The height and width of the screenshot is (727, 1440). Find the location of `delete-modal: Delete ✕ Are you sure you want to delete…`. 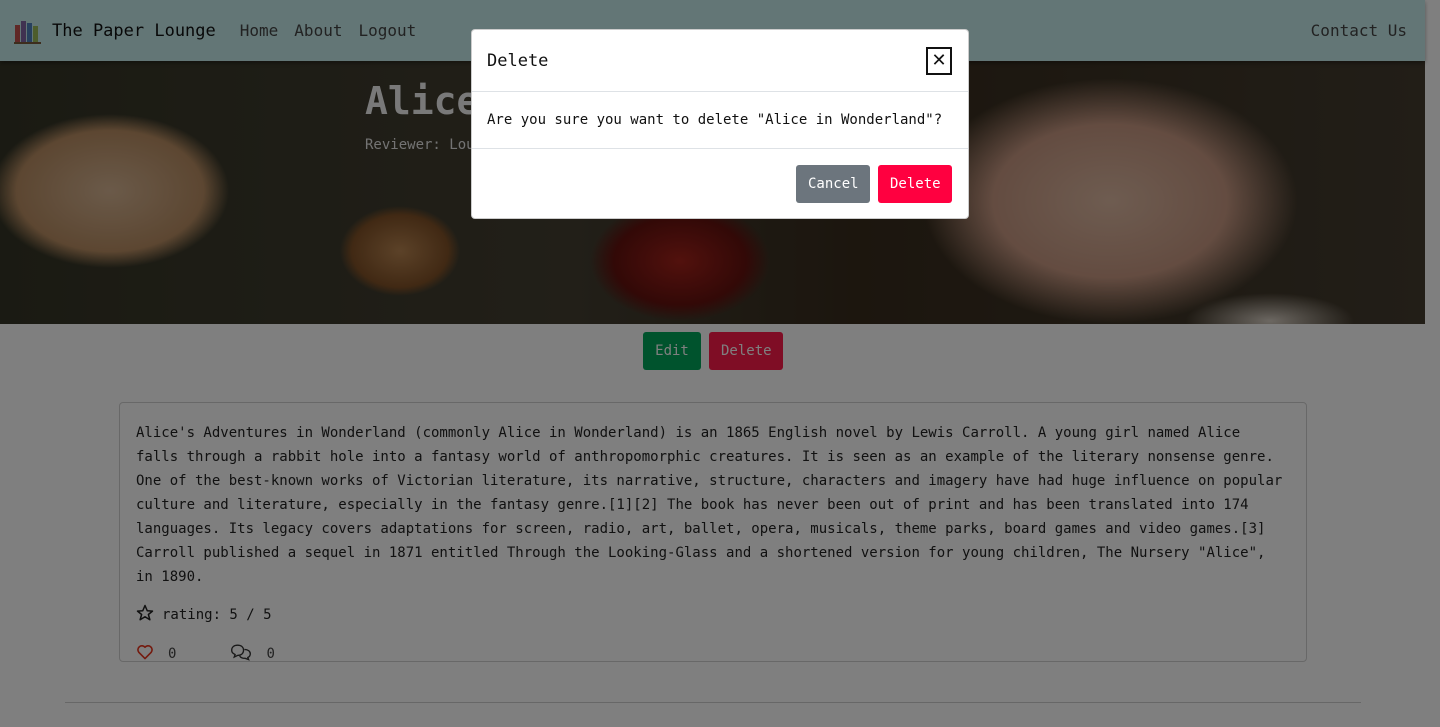

delete-modal: Delete ✕ Are you sure you want to delete… is located at coordinates (720, 124).